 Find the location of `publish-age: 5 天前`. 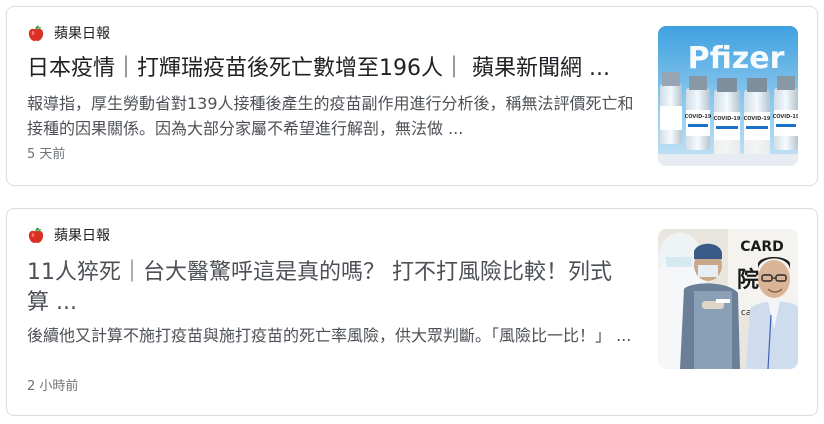

publish-age: 5 天前 is located at coordinates (46, 154).